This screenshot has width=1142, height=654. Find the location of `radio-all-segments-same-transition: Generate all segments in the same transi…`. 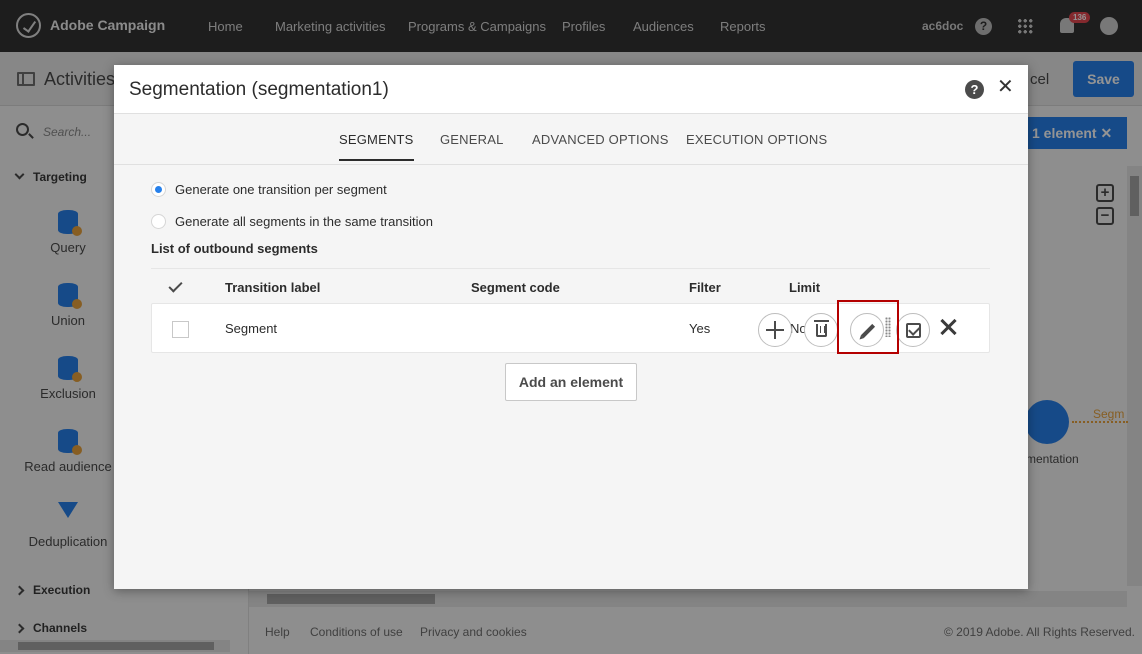

radio-all-segments-same-transition: Generate all segments in the same transi… is located at coordinates (292, 221).